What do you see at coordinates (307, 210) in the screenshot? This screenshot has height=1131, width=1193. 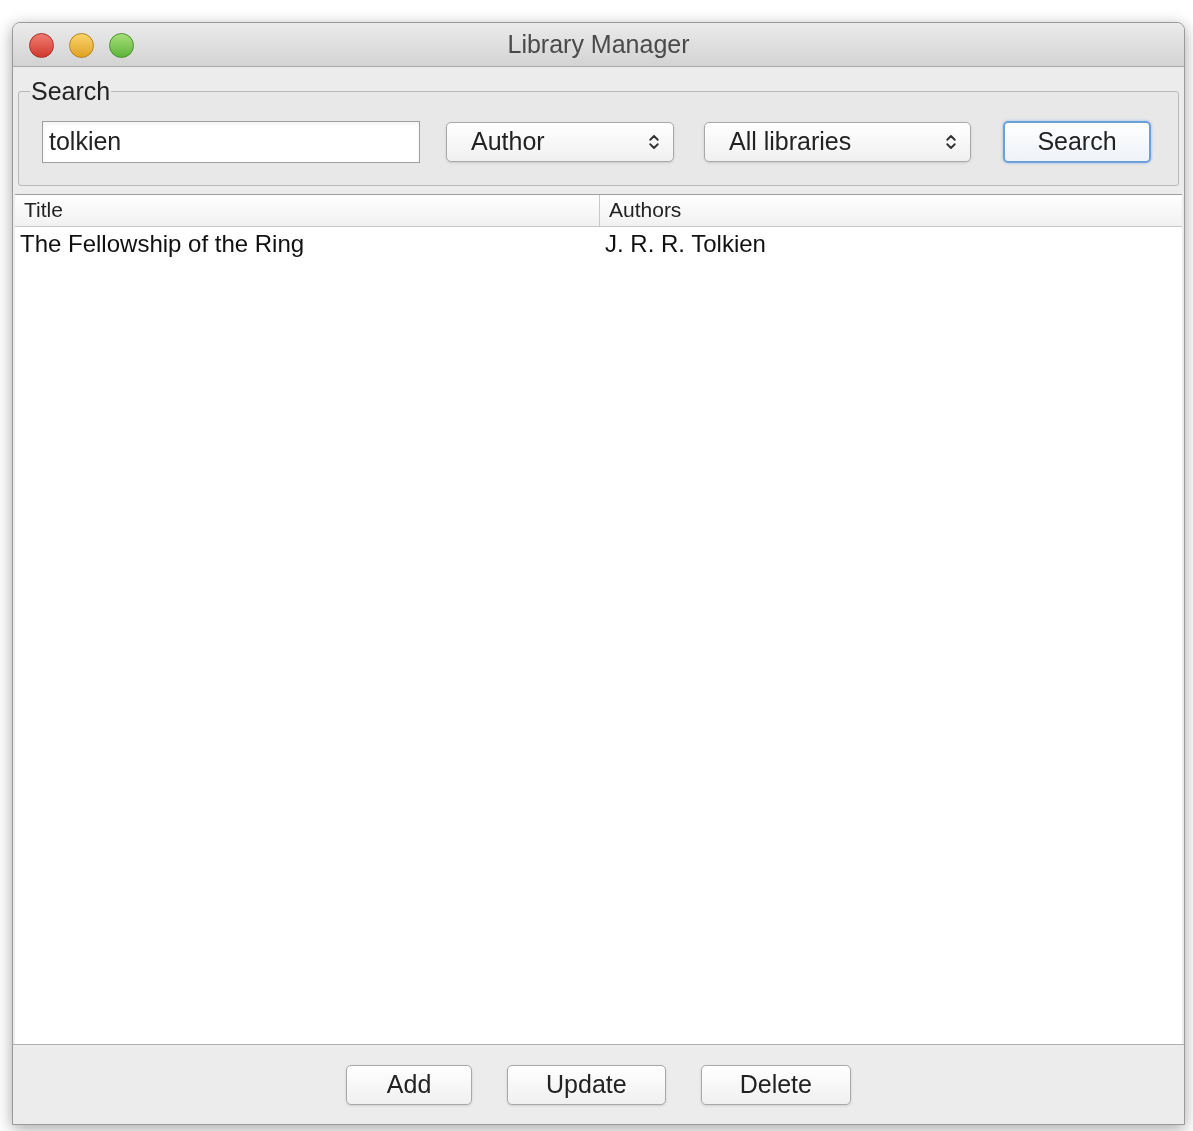 I see `column-header: Title` at bounding box center [307, 210].